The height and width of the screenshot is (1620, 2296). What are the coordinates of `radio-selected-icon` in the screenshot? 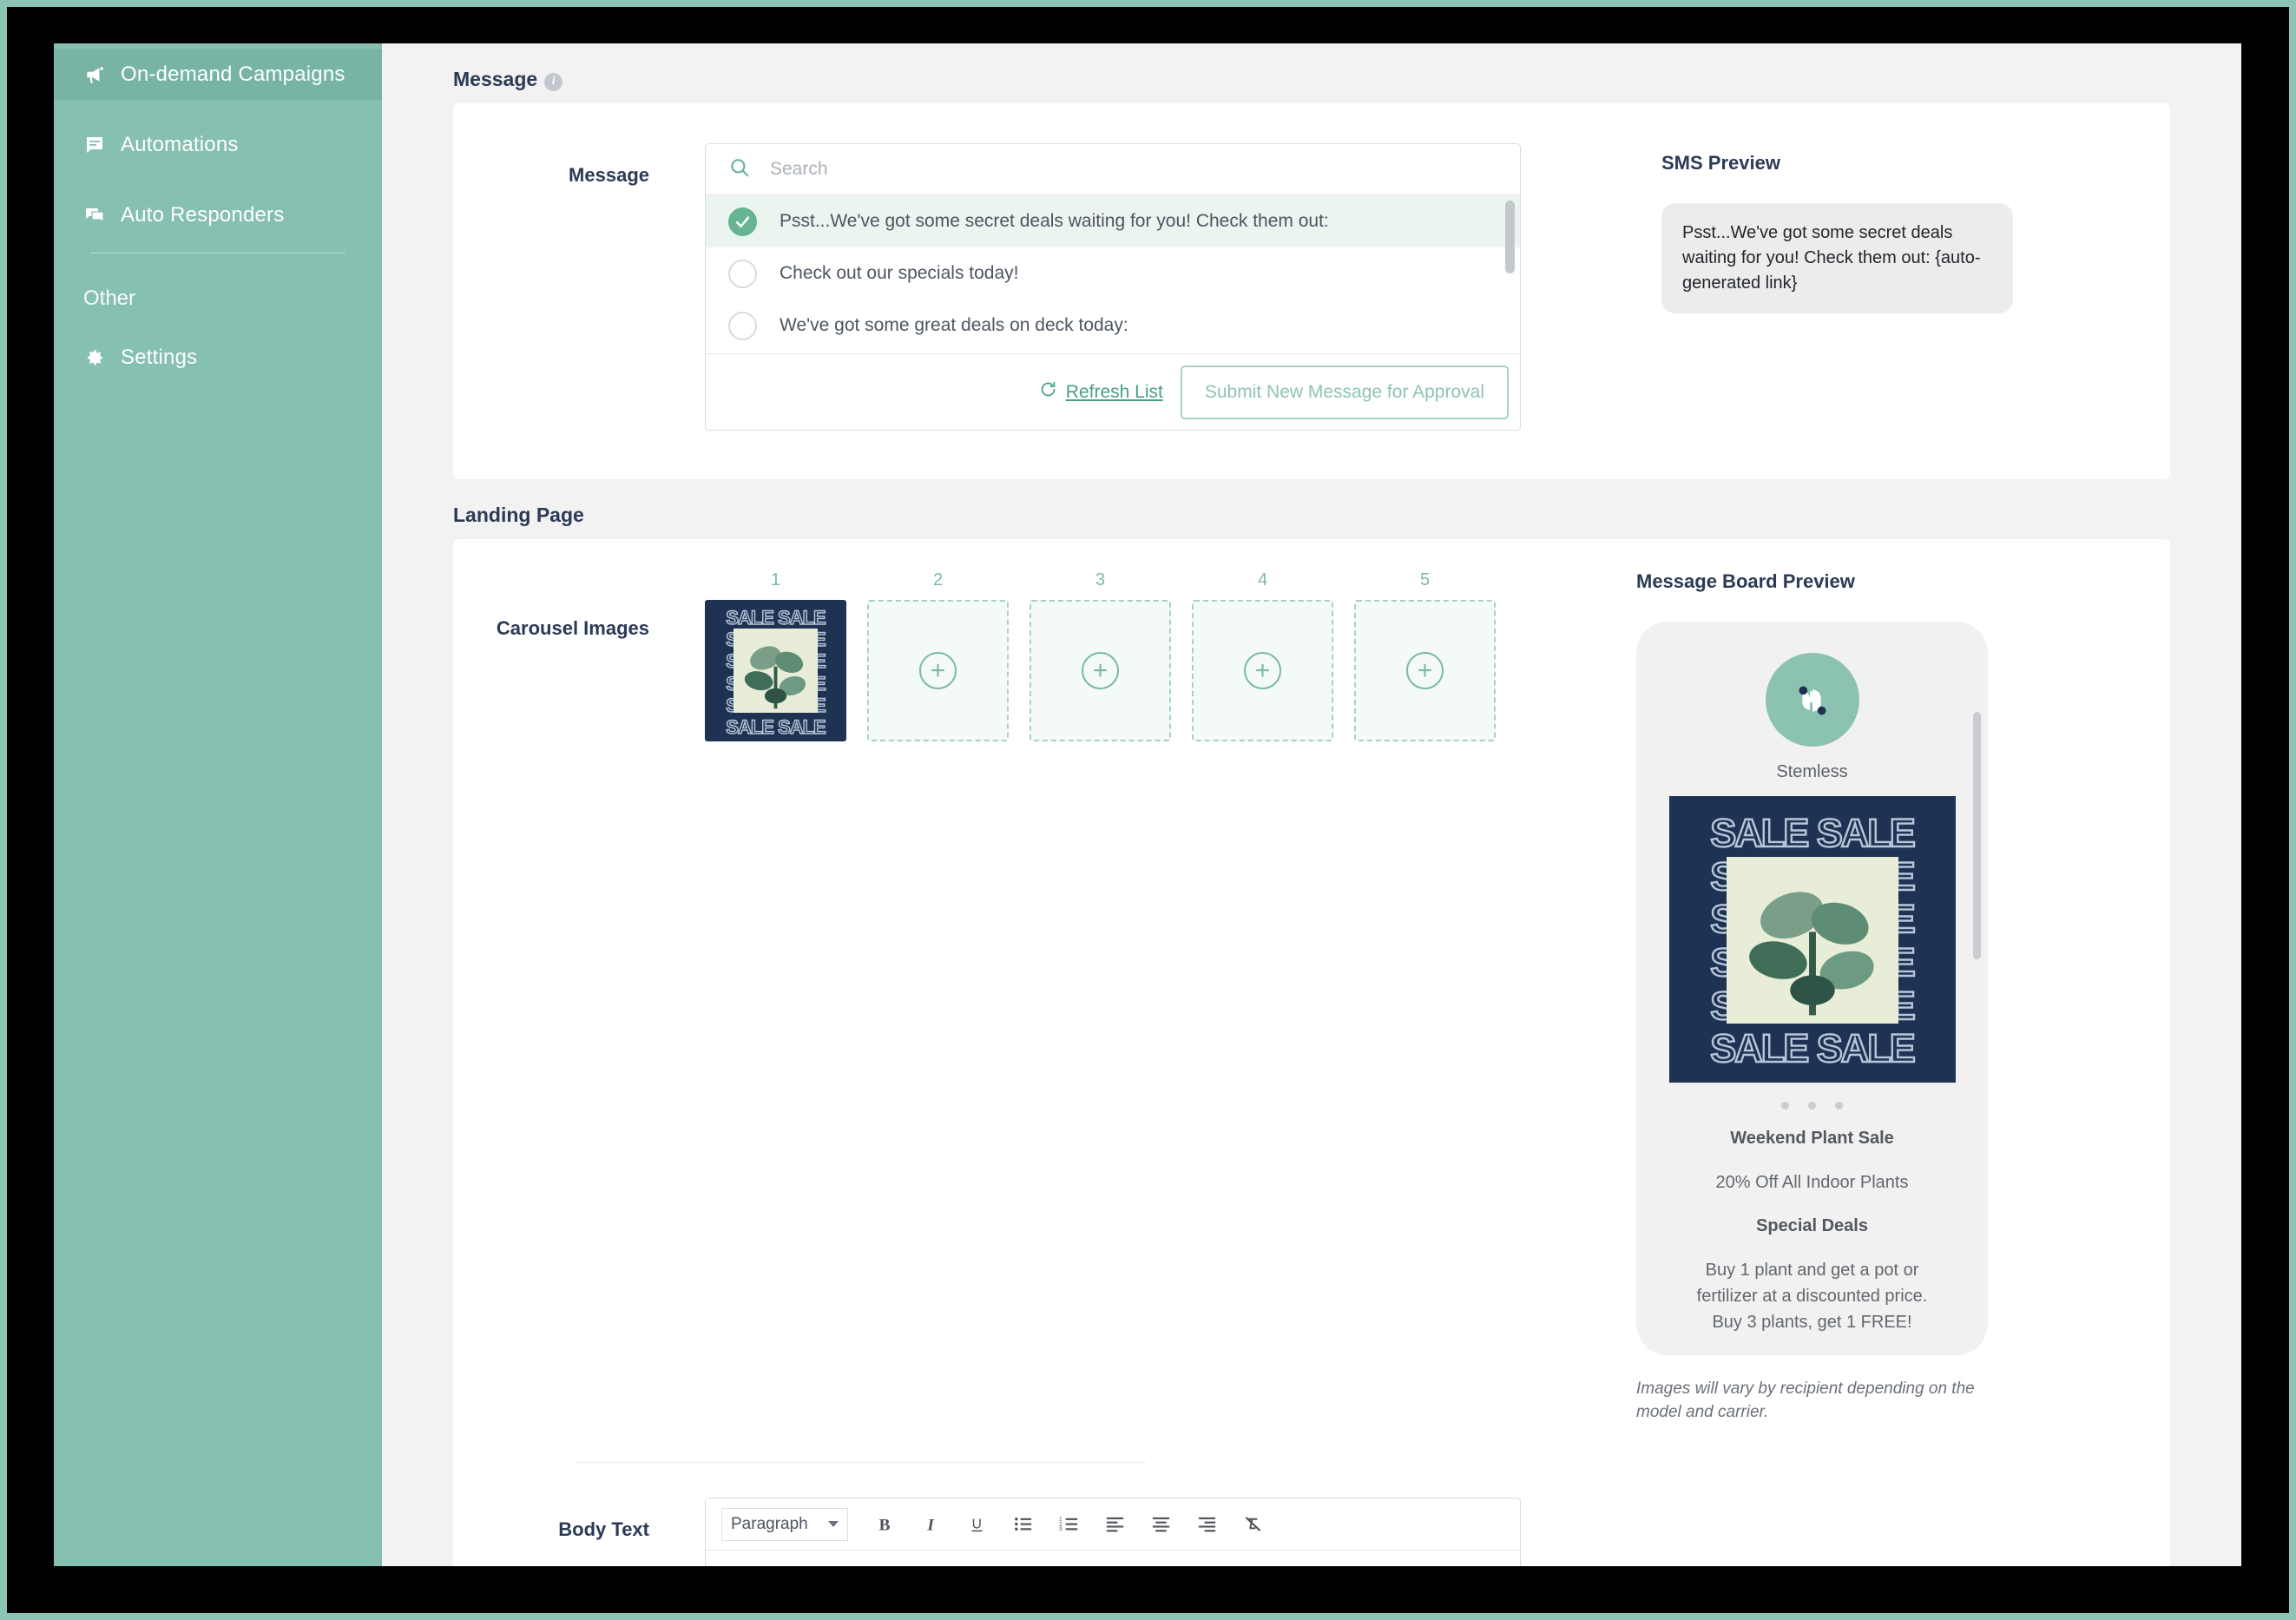 It's located at (742, 222).